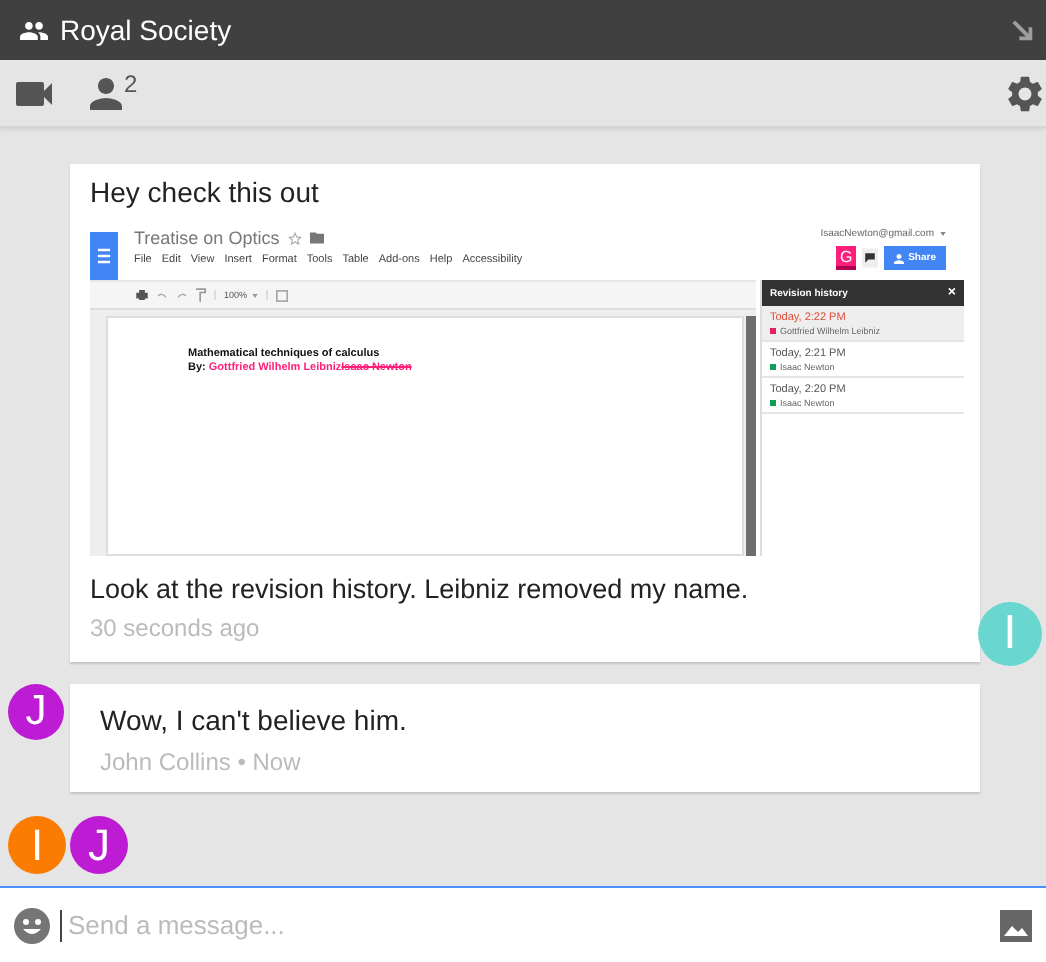  I want to click on group-icon, so click(34, 30).